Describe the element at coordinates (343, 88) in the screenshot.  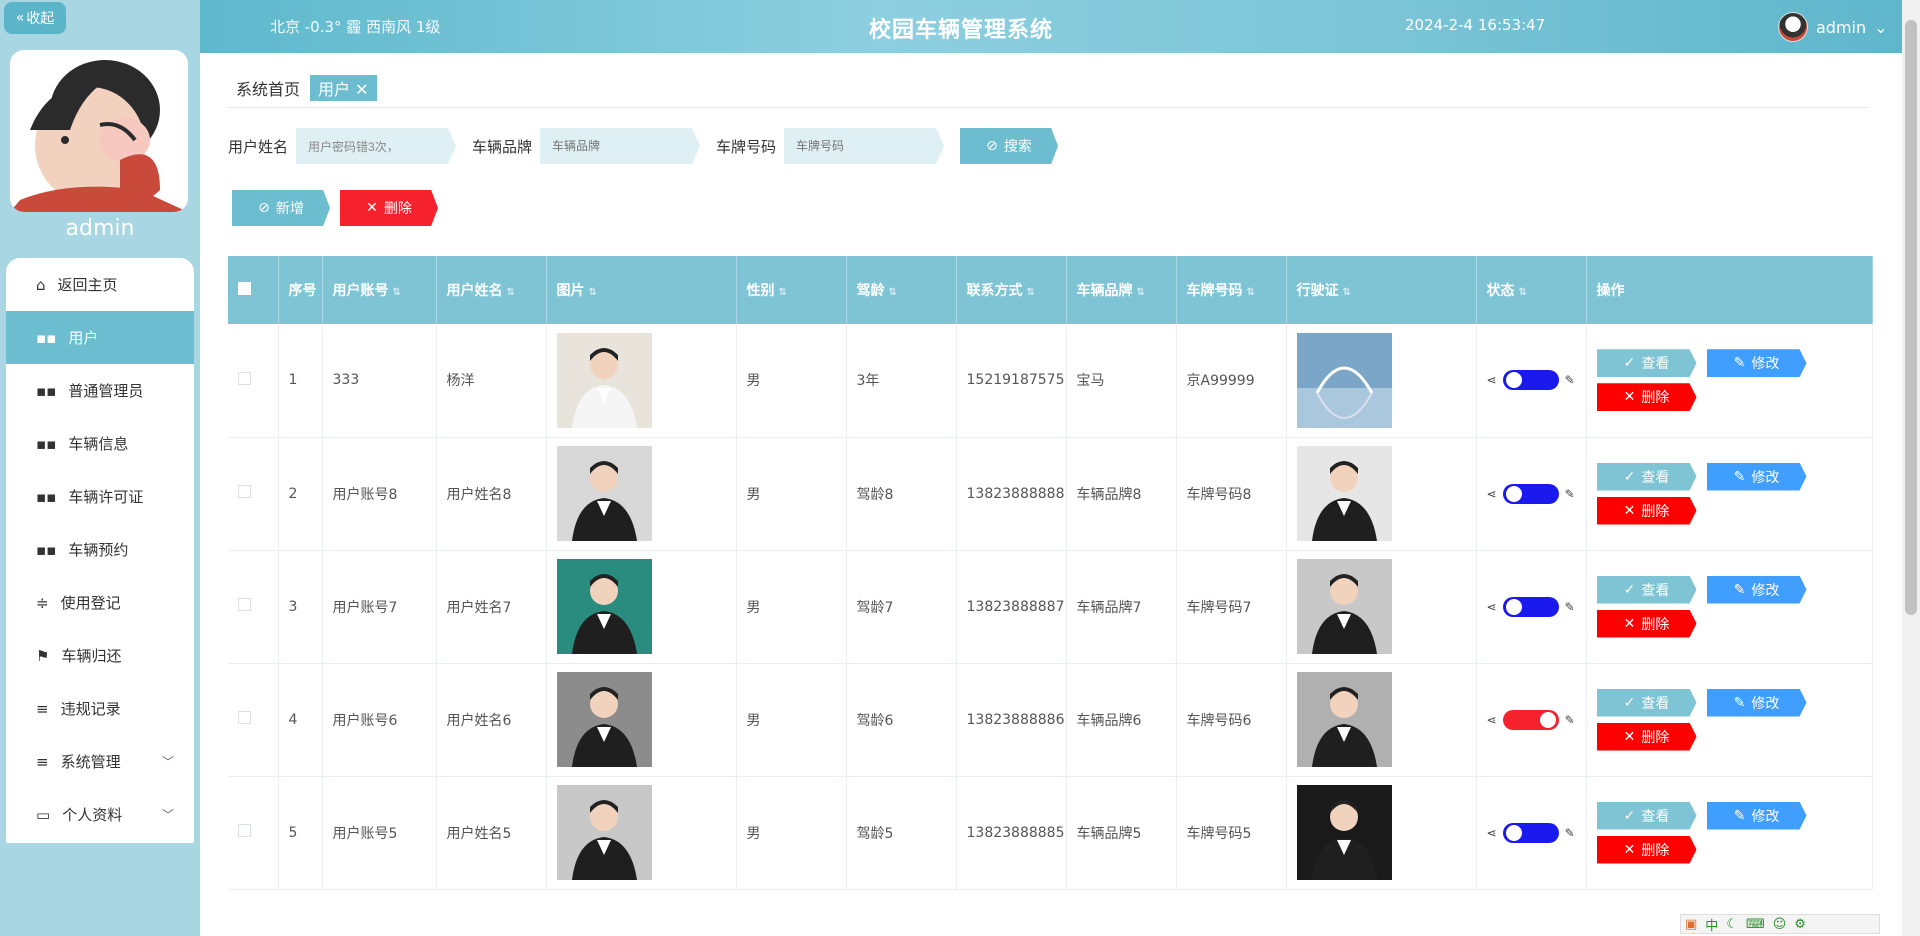
I see `tab-users: 用户 ✕` at that location.